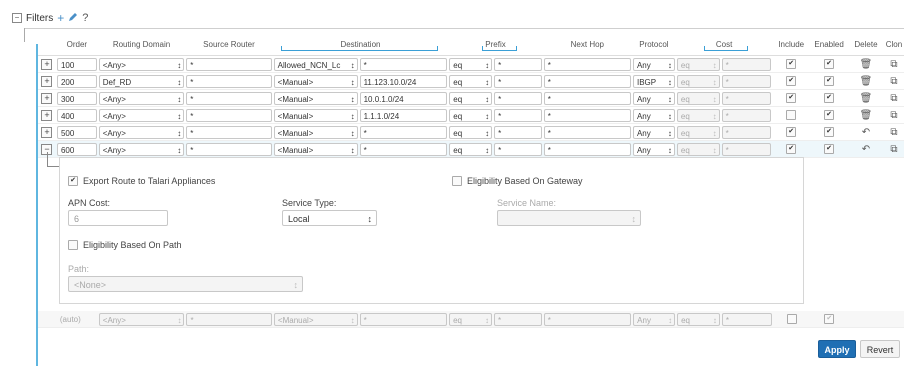  I want to click on order-input: 600, so click(76, 149).